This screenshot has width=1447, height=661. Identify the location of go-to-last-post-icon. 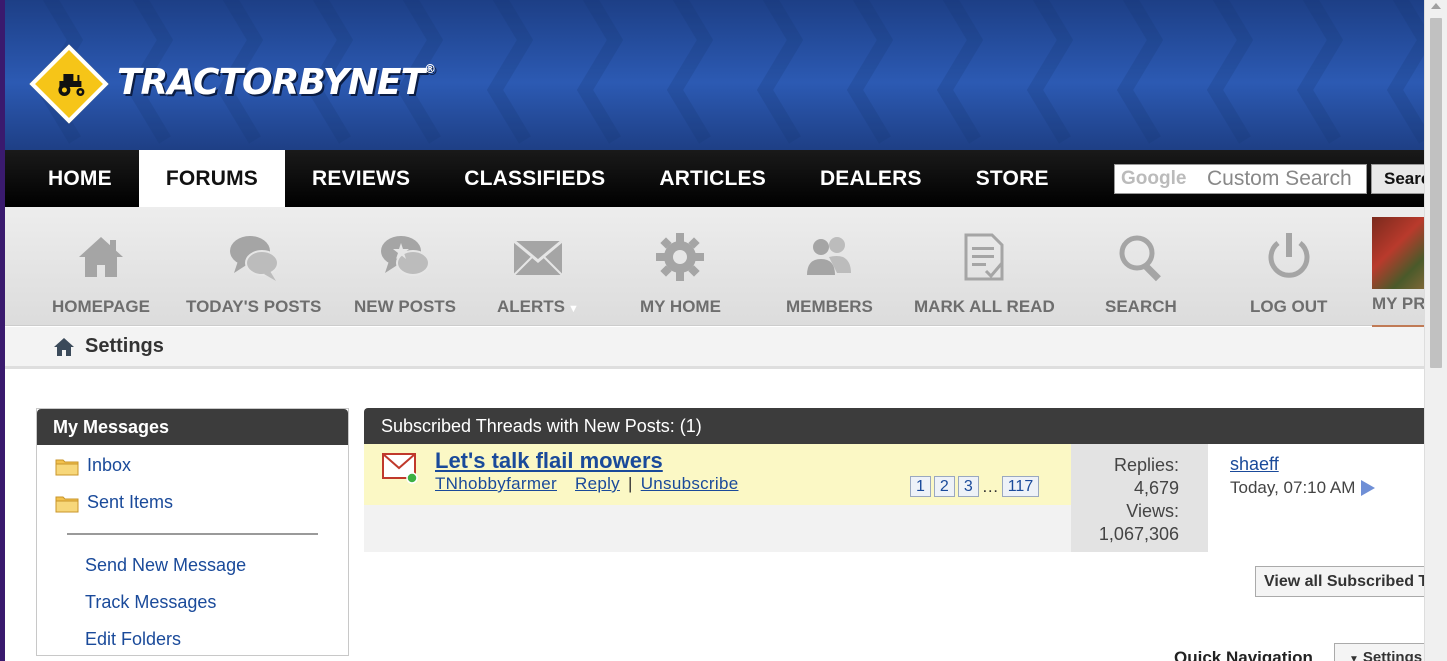
(1368, 488).